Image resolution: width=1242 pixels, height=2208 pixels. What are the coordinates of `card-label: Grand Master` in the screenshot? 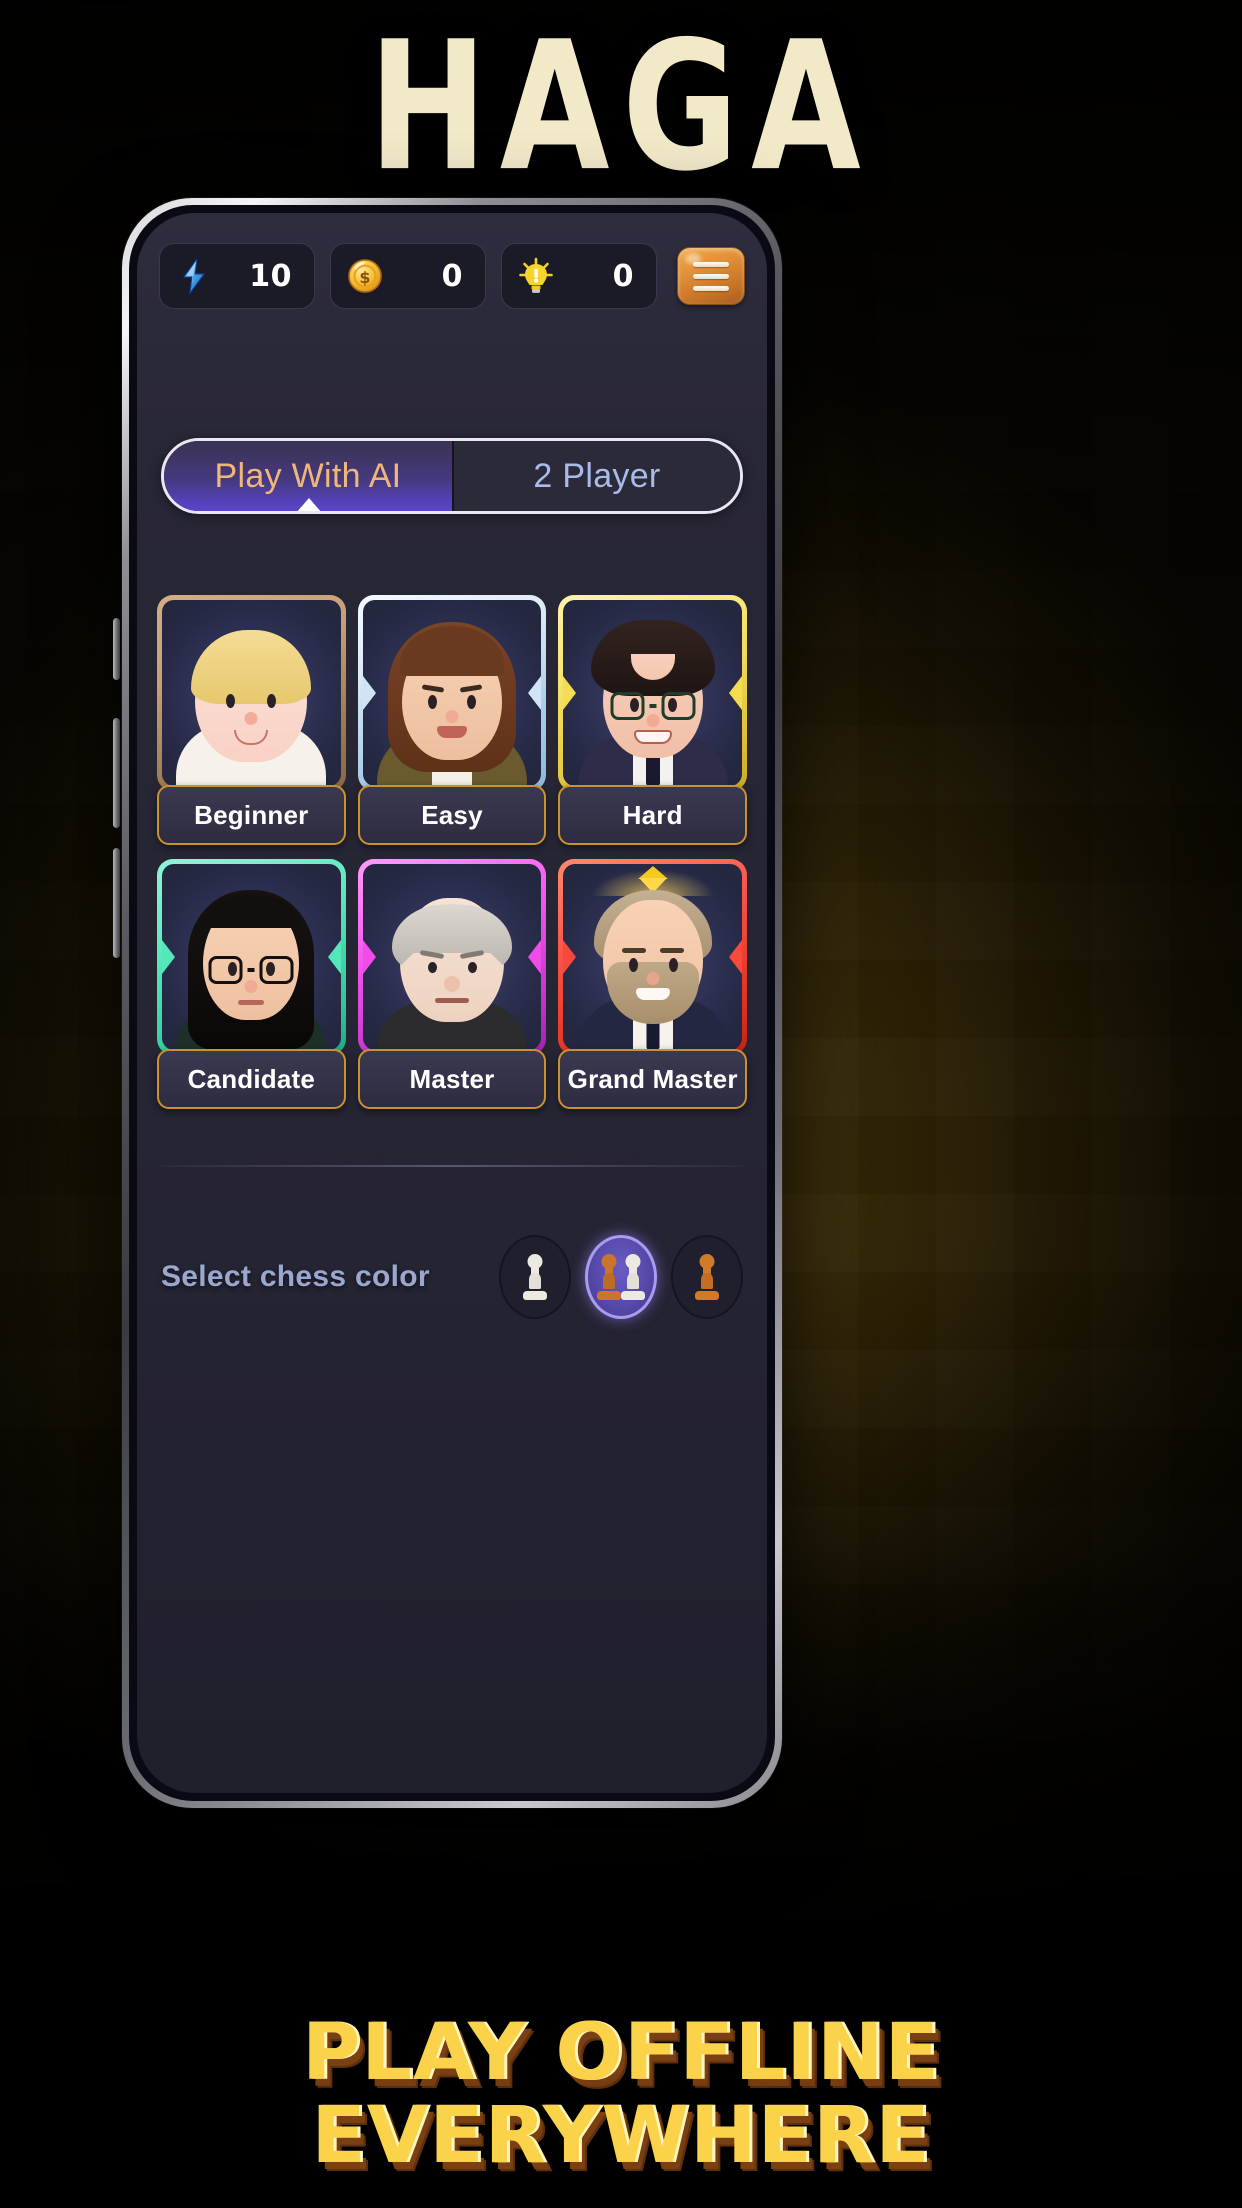 It's located at (652, 1079).